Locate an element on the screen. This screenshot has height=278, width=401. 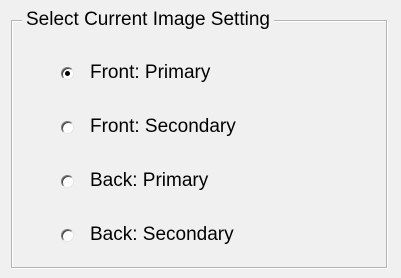
radio-button-back-primary is located at coordinates (67, 181).